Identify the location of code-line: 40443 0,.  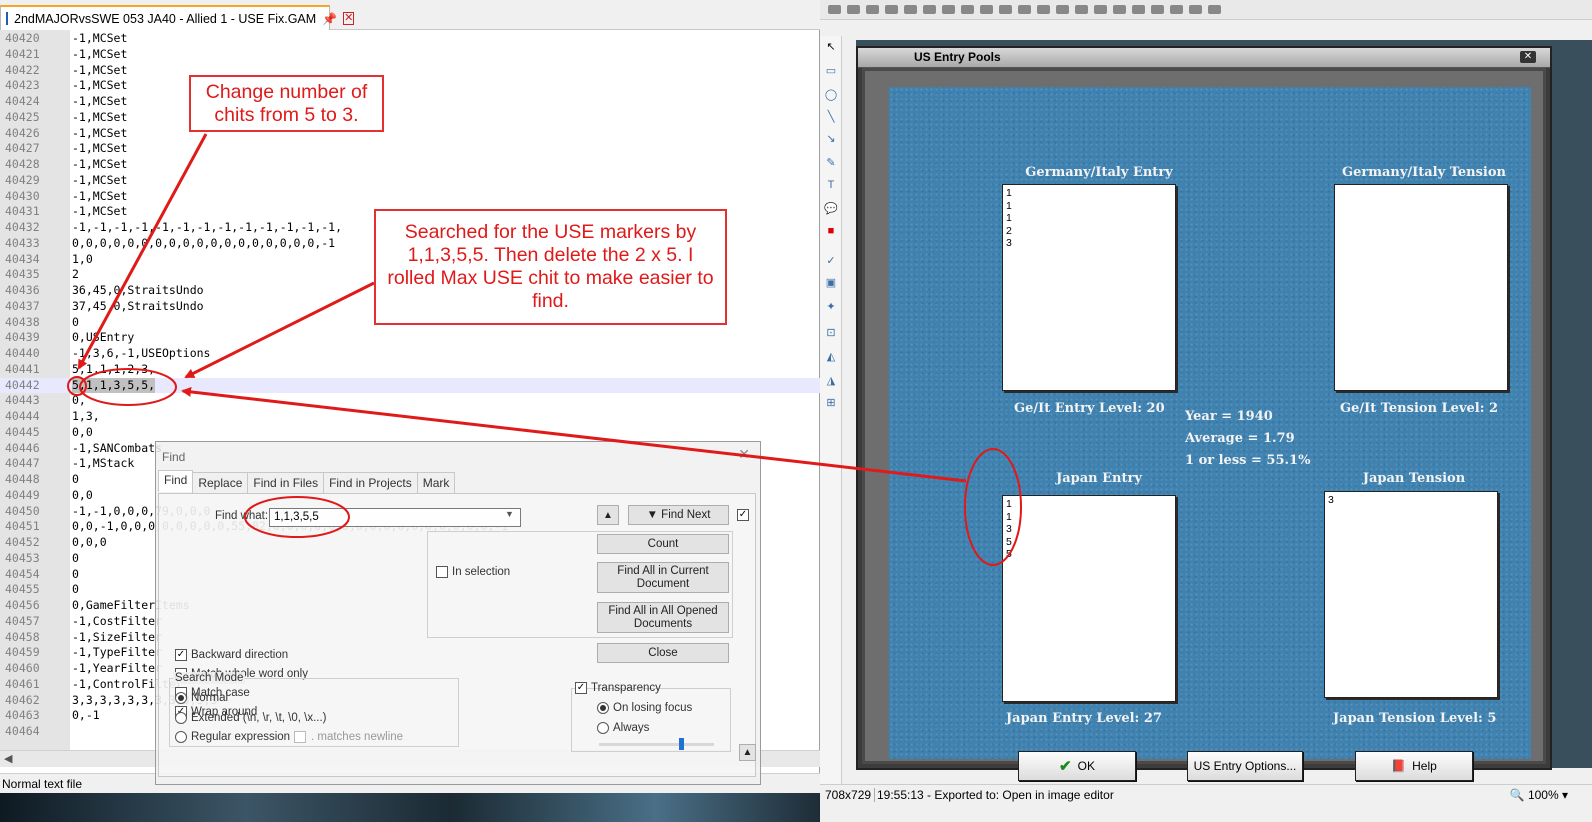
(410, 401).